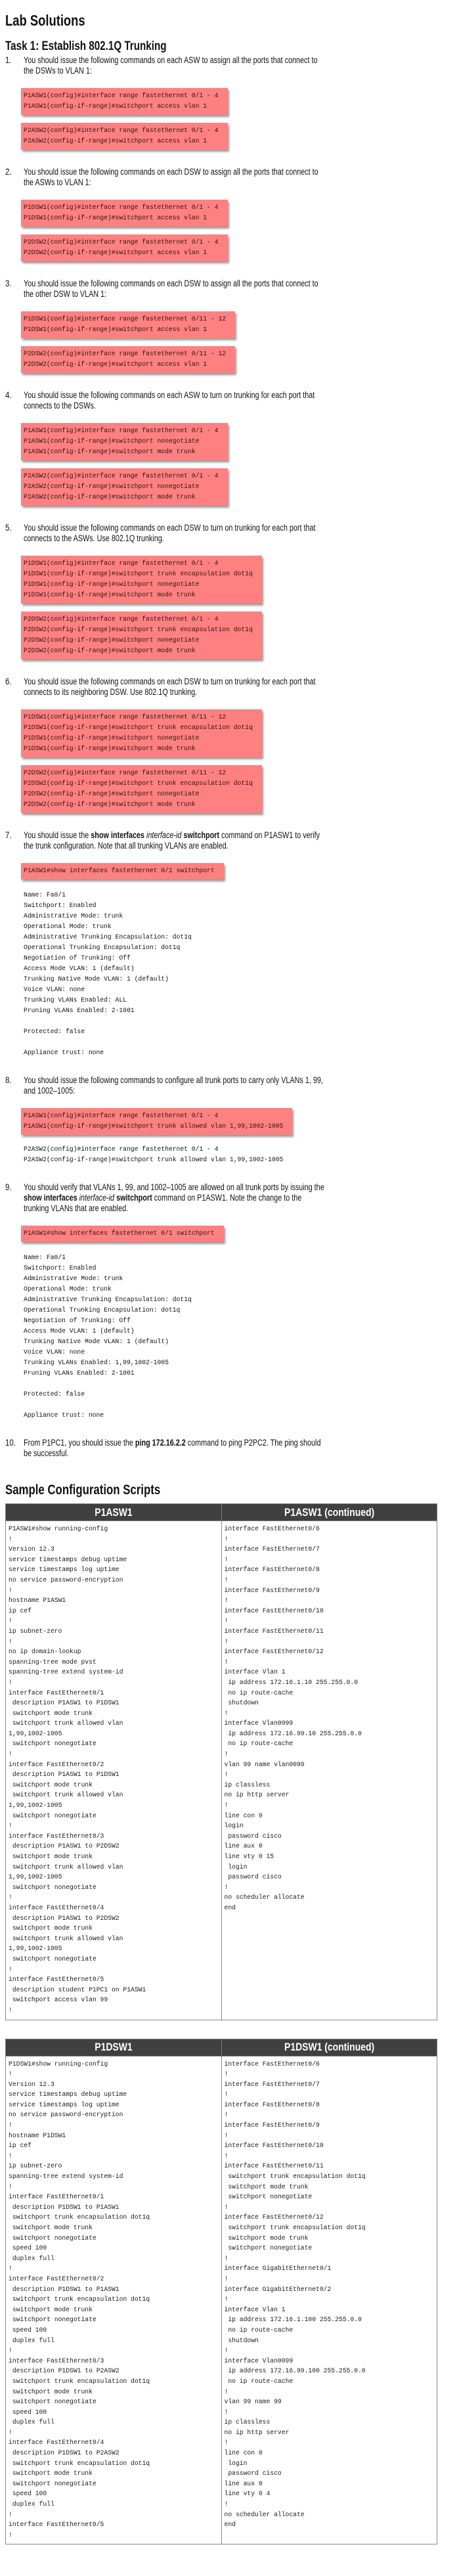 The width and height of the screenshot is (459, 2576). Describe the element at coordinates (278, 2269) in the screenshot. I see `config-line: interface GigabitEthernet0/1` at that location.